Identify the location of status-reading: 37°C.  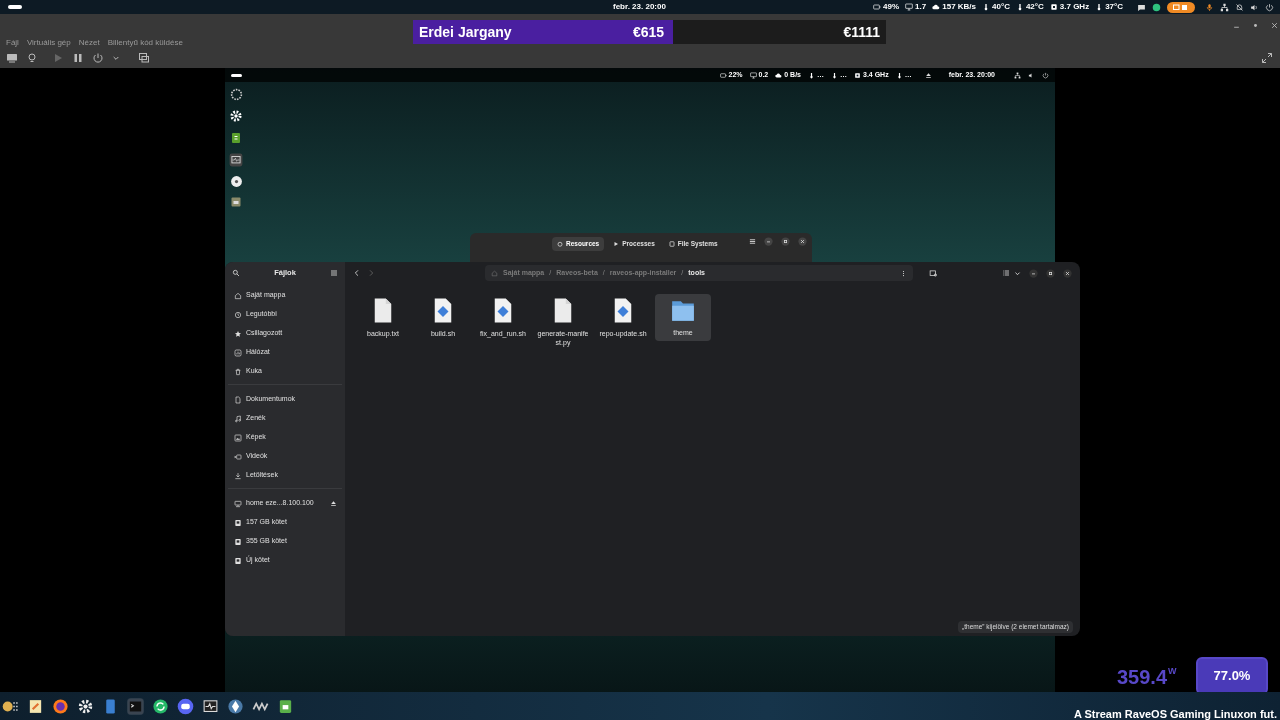
(1114, 7).